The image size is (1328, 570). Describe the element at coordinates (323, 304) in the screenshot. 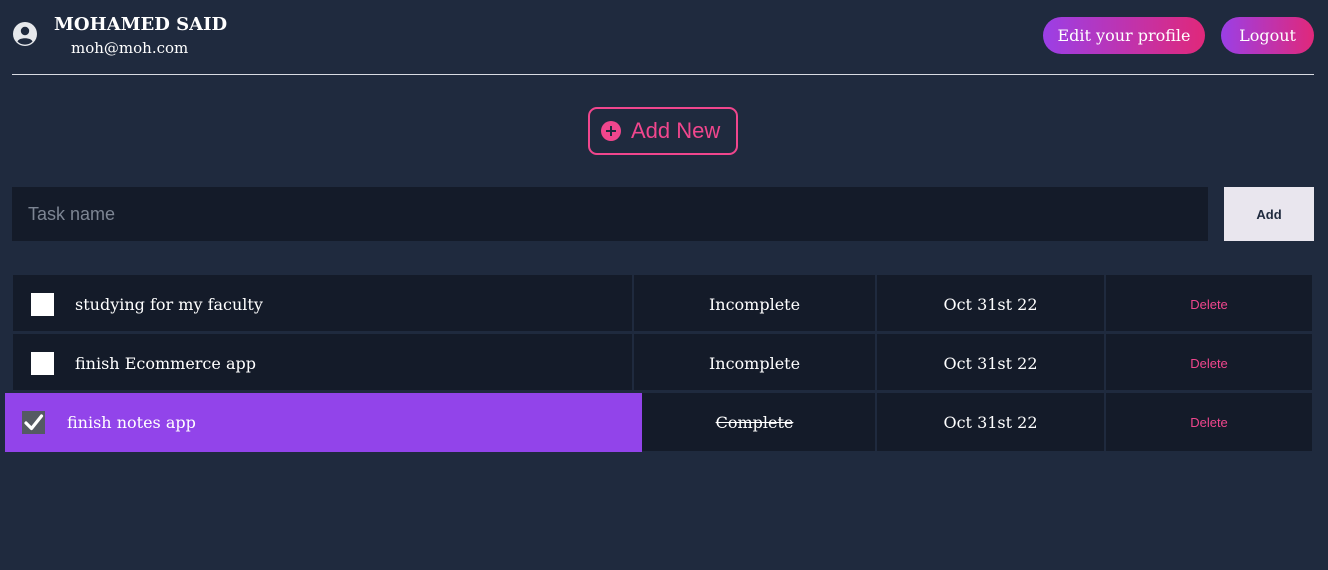

I see `task-name-cell: studying for my faculty` at that location.